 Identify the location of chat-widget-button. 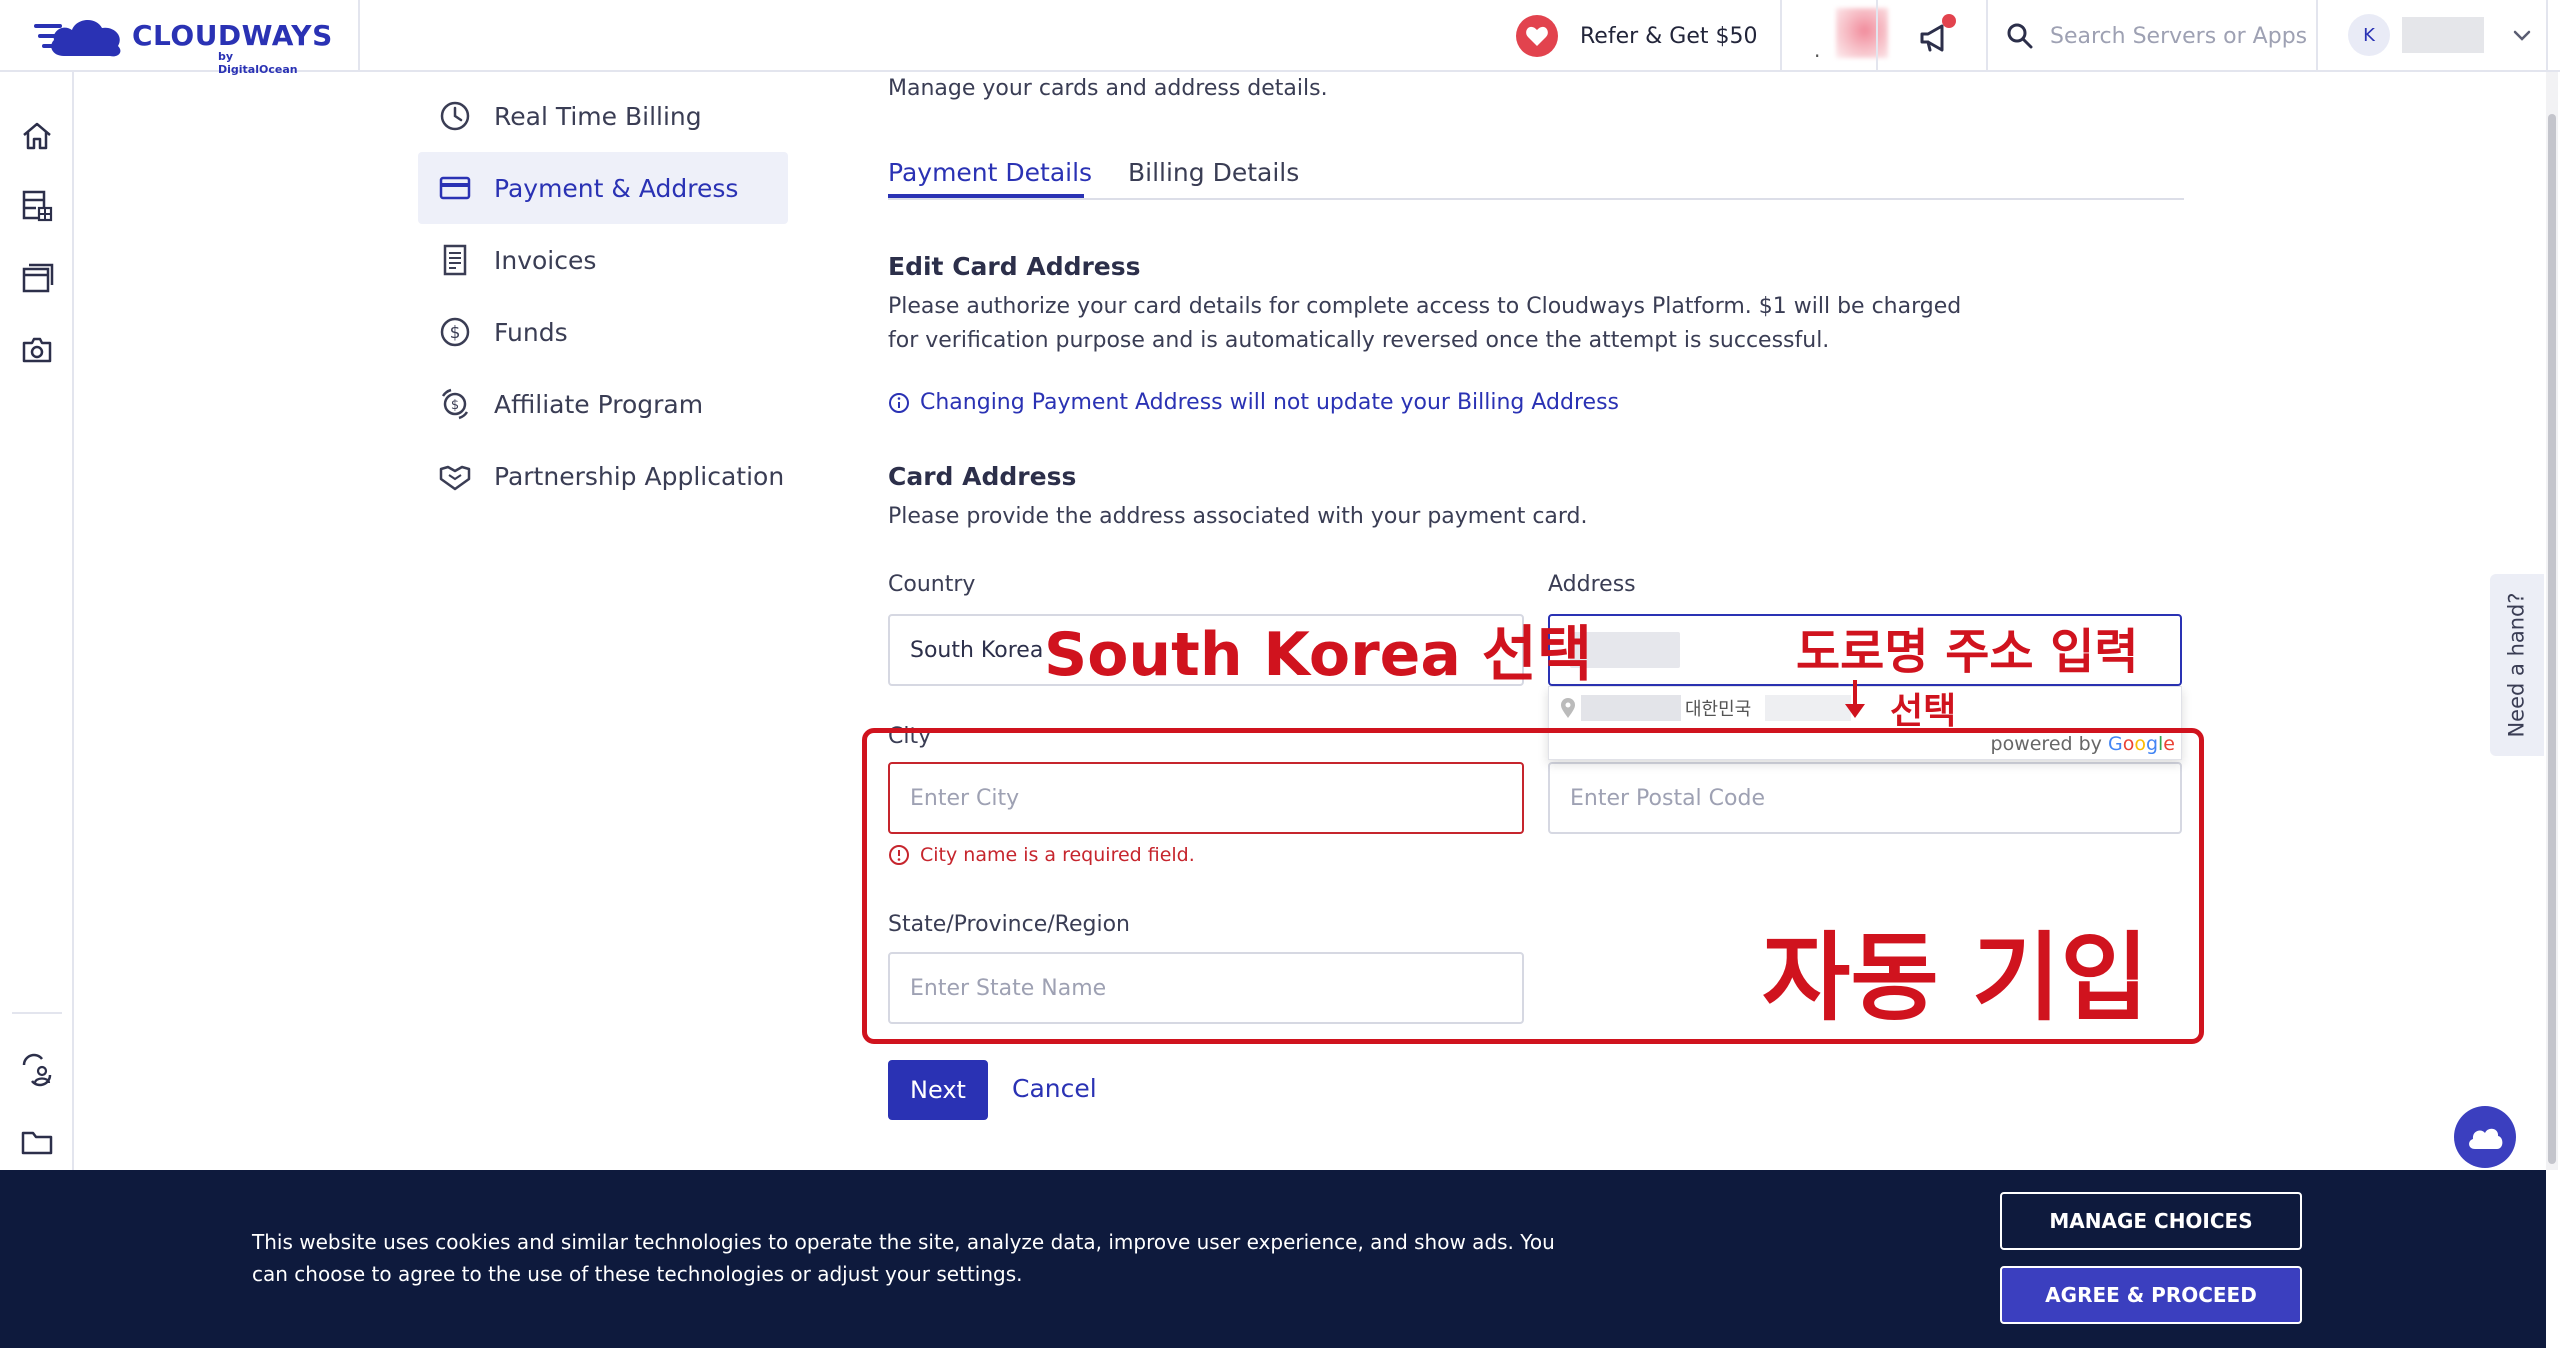
(2485, 1137).